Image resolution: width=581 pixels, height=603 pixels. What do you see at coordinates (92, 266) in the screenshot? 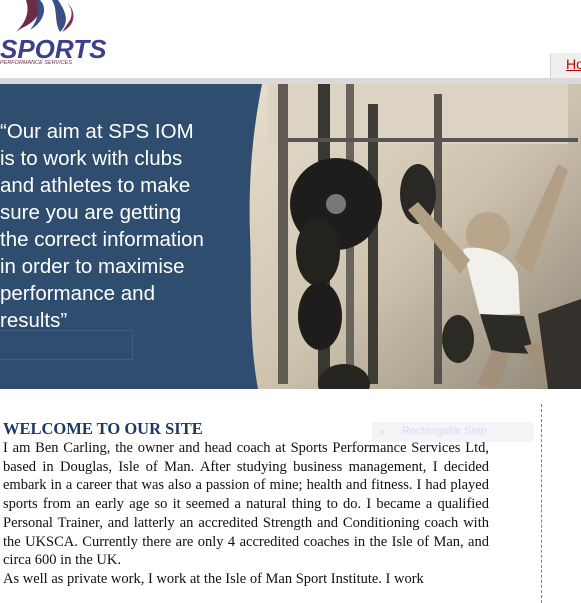
I see `quote-line: in order to maximise` at bounding box center [92, 266].